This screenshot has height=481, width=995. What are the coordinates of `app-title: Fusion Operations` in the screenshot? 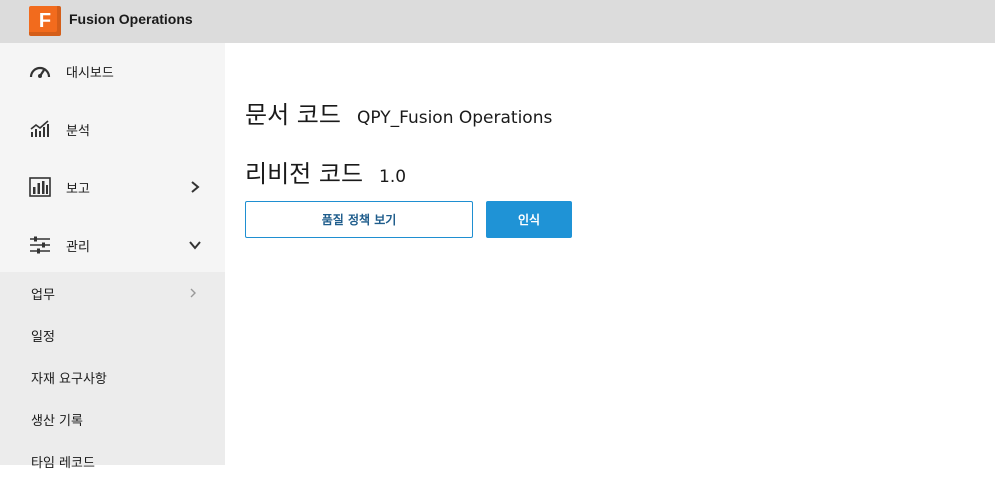 It's located at (131, 19).